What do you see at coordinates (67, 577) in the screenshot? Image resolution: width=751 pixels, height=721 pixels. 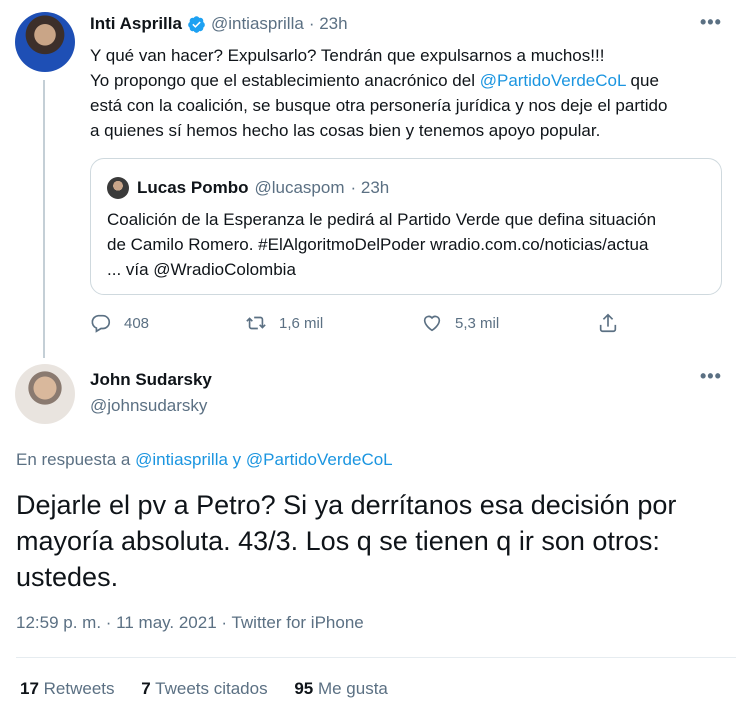 I see `tweet-text-line: ustedes.` at bounding box center [67, 577].